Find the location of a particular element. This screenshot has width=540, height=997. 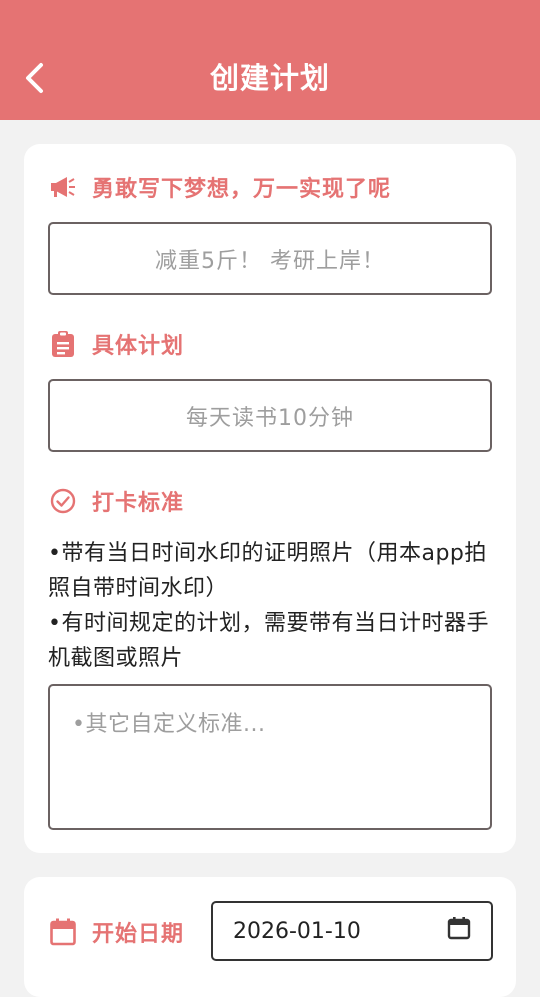

dream-label: 勇敢写下梦想，万一实现了呢 is located at coordinates (242, 189).